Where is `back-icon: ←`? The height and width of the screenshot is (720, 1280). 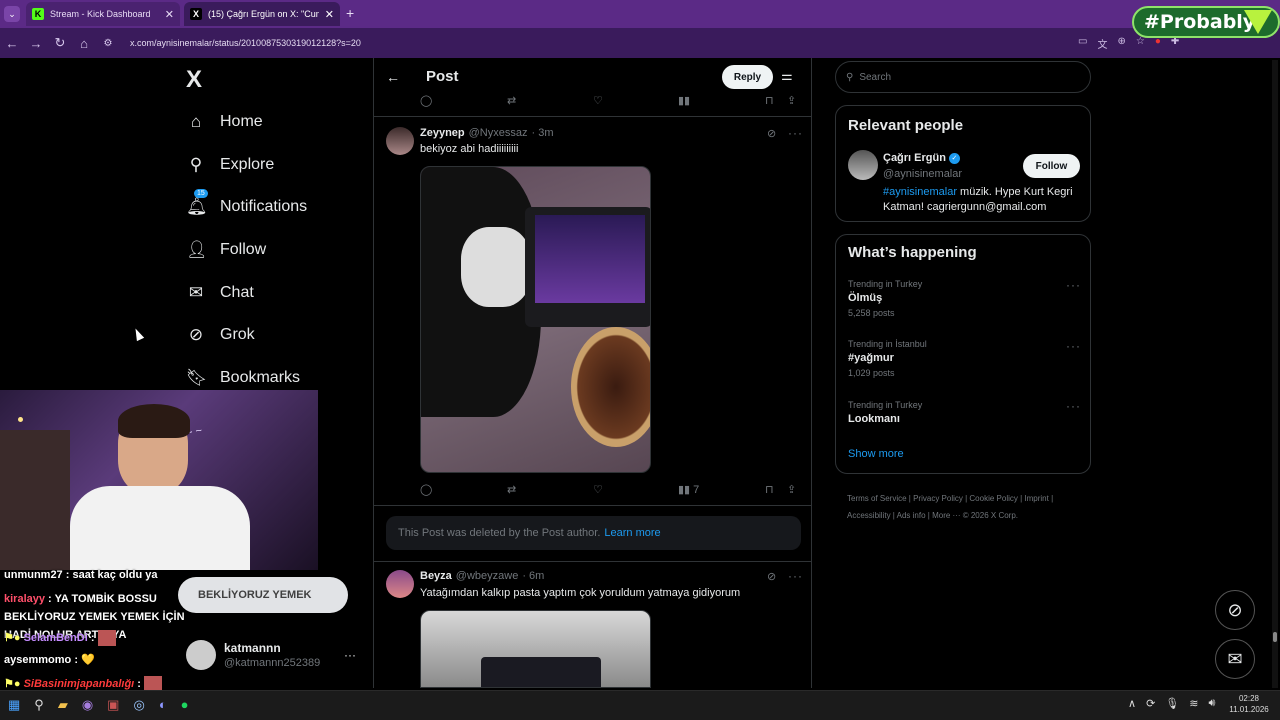
back-icon: ← is located at coordinates (12, 43).